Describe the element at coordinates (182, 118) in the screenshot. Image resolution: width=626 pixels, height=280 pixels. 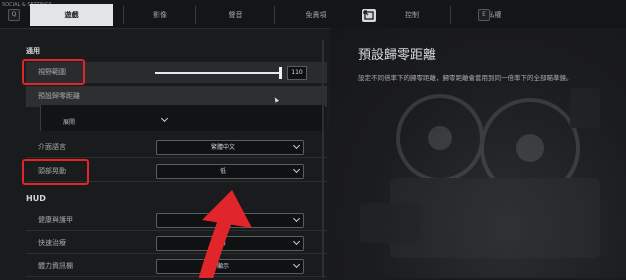
I see `zeroing-expand-box` at that location.